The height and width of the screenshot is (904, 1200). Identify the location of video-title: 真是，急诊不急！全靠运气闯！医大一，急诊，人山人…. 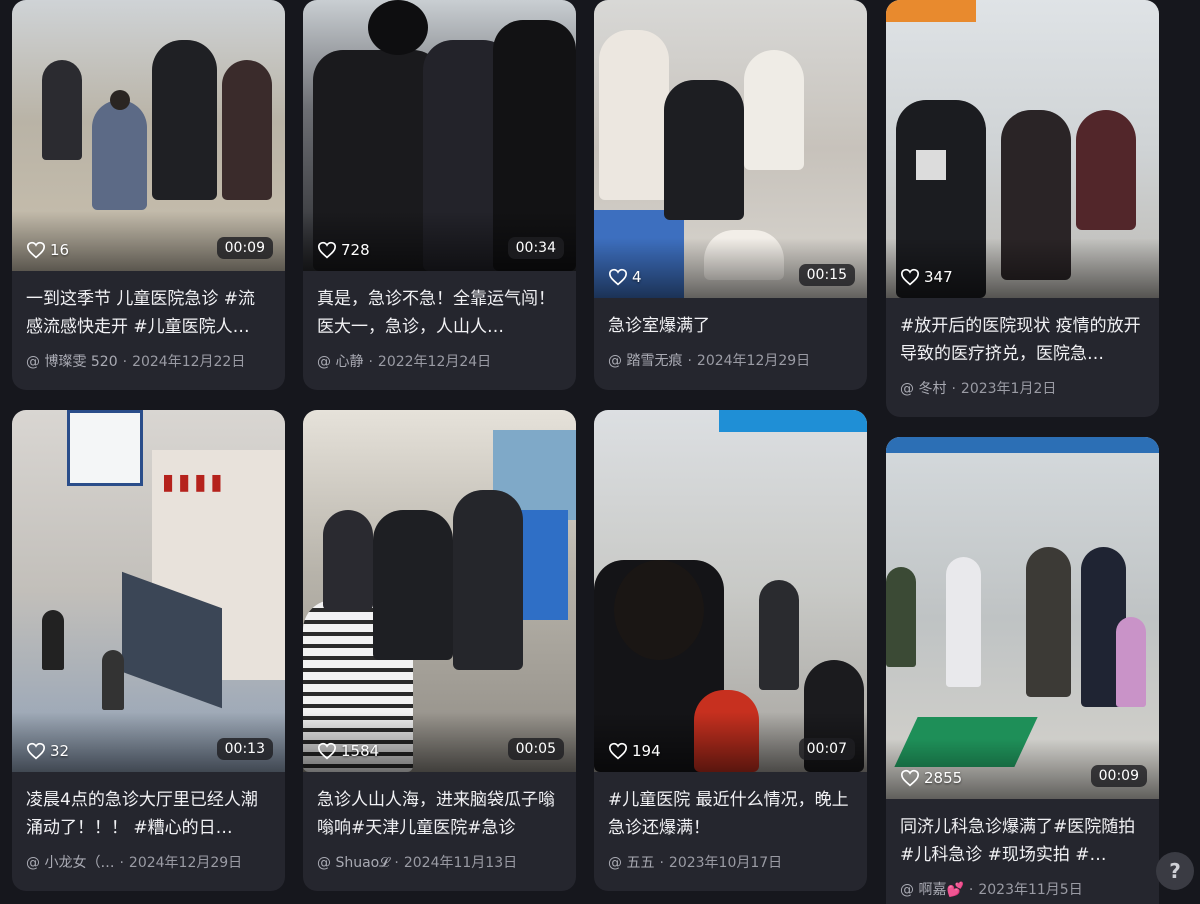
(439, 313).